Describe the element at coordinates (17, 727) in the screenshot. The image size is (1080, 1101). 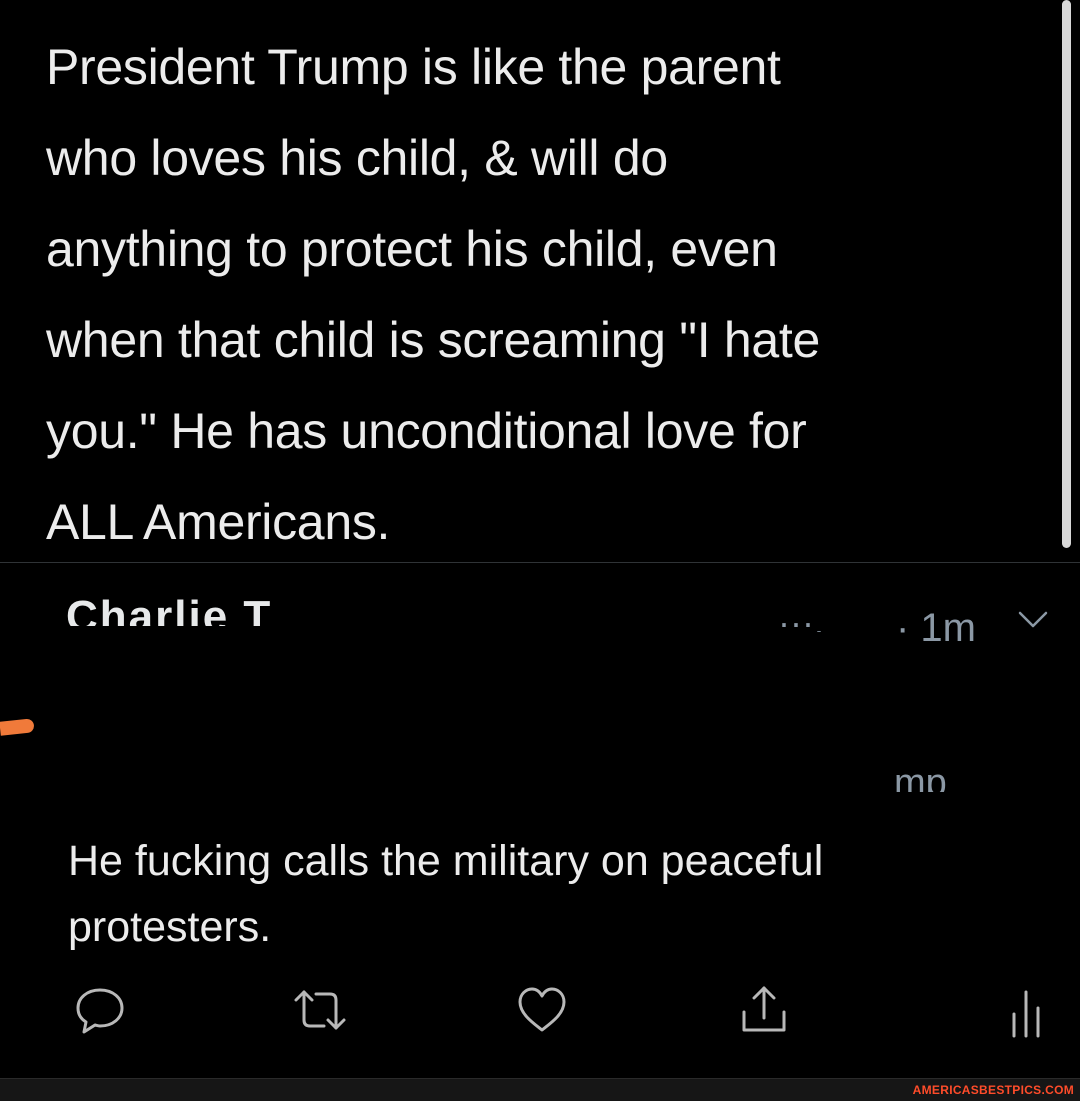
I see `avatar` at that location.